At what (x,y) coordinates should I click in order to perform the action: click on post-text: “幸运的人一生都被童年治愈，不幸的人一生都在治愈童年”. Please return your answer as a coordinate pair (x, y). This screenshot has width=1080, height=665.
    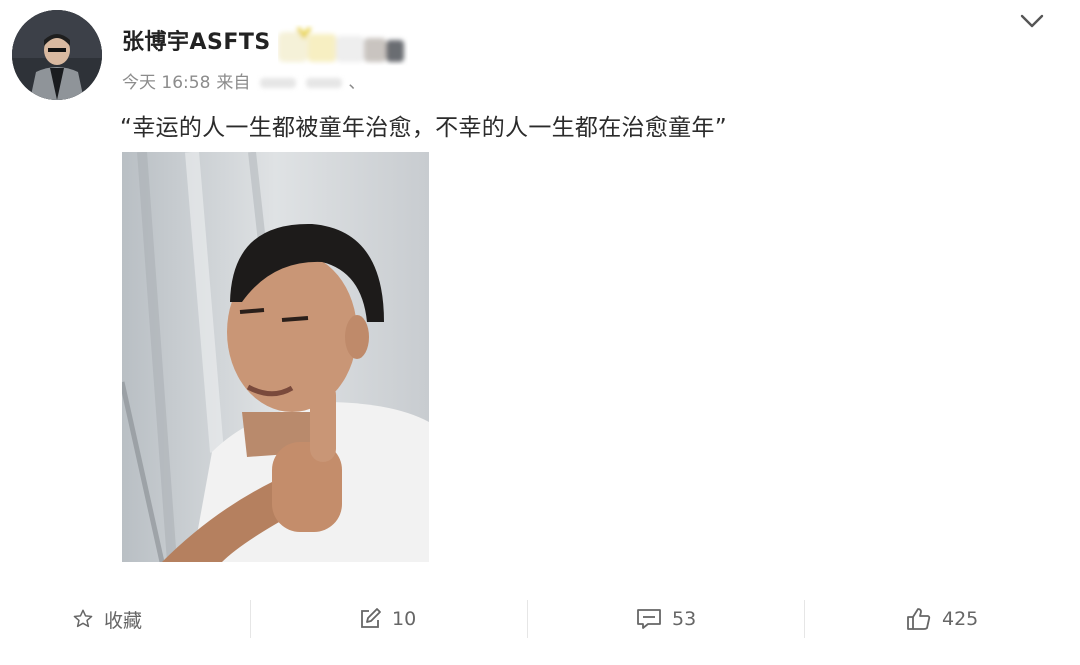
    Looking at the image, I should click on (423, 128).